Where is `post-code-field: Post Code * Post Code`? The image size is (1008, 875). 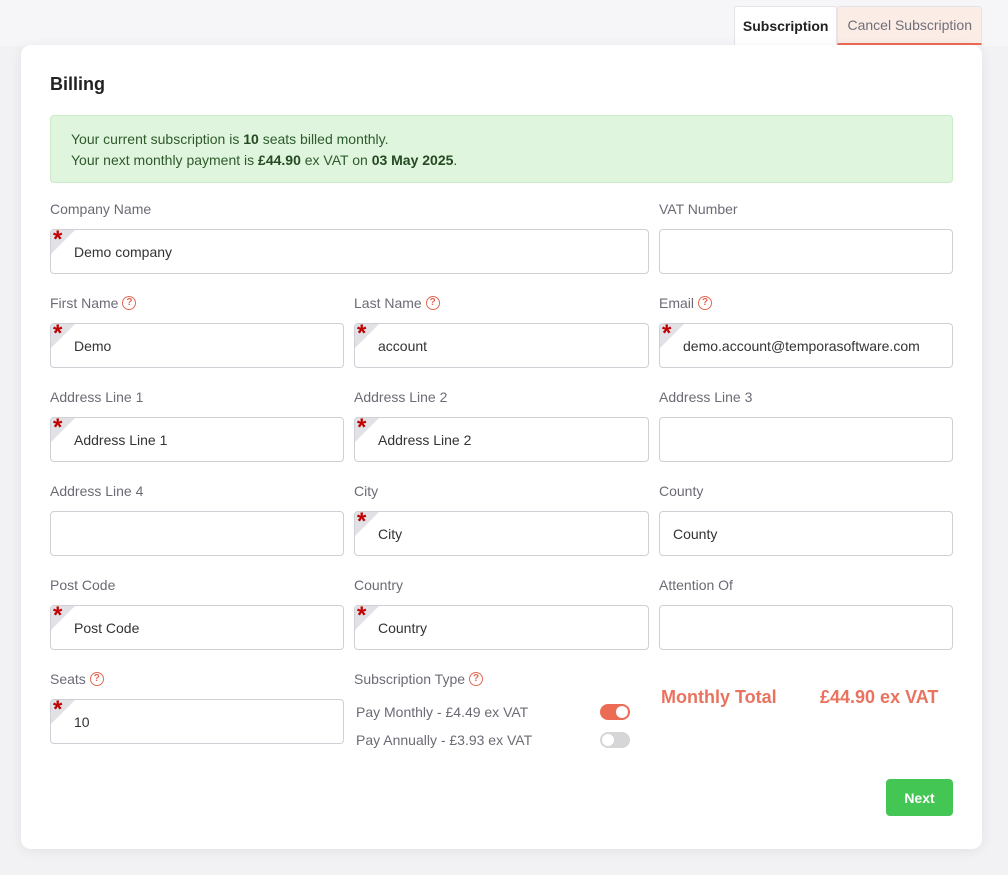
post-code-field: Post Code * Post Code is located at coordinates (197, 613).